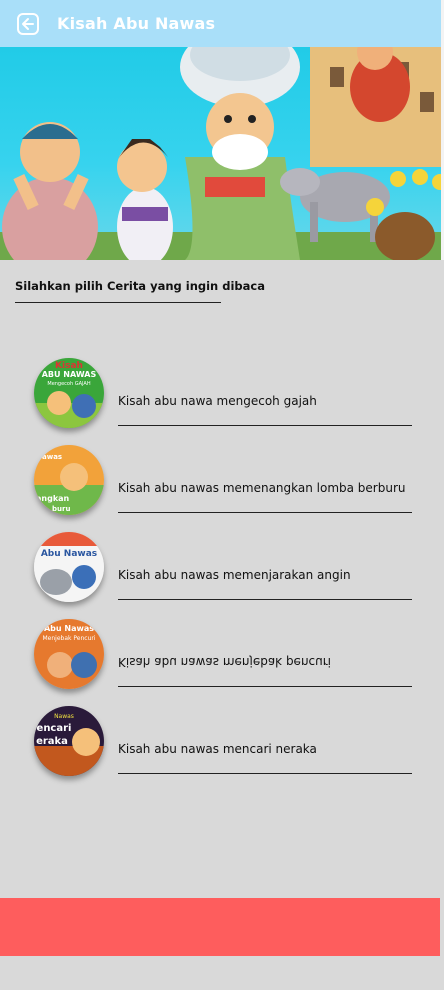  What do you see at coordinates (234, 575) in the screenshot?
I see `story-title: Kisah abu nawas memenjarakan angin` at bounding box center [234, 575].